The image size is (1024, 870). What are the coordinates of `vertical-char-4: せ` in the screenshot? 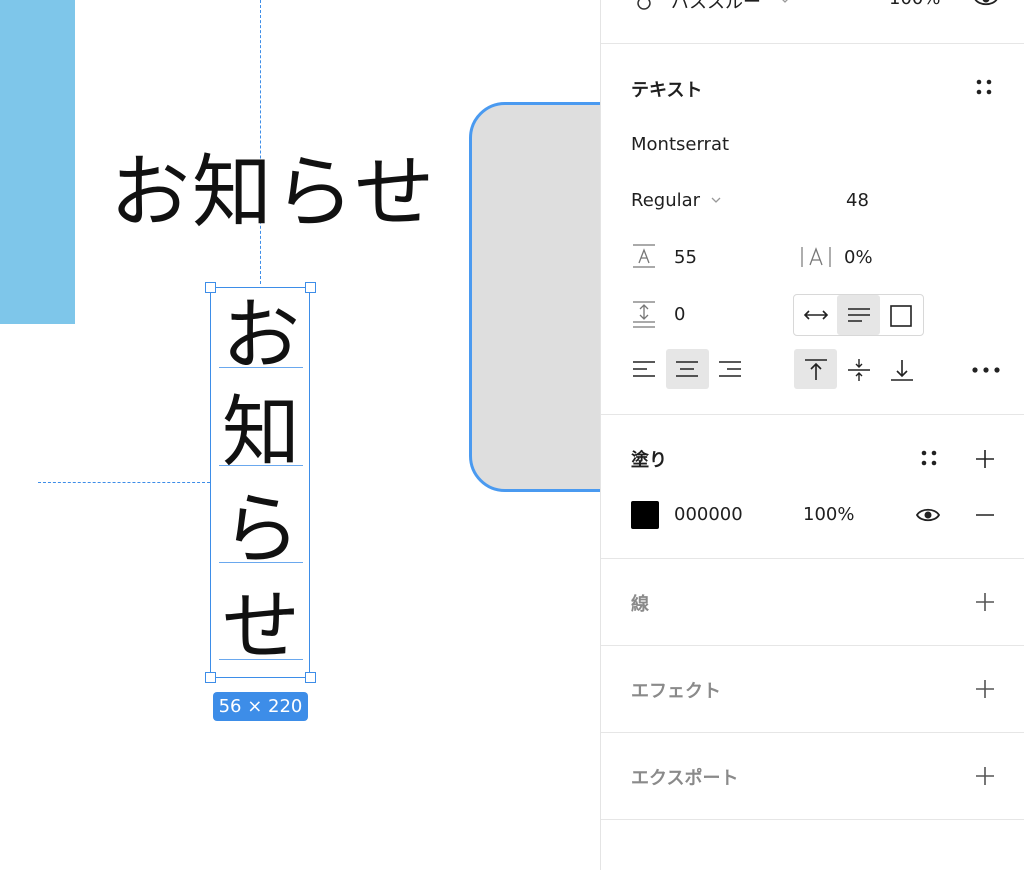 It's located at (260, 627).